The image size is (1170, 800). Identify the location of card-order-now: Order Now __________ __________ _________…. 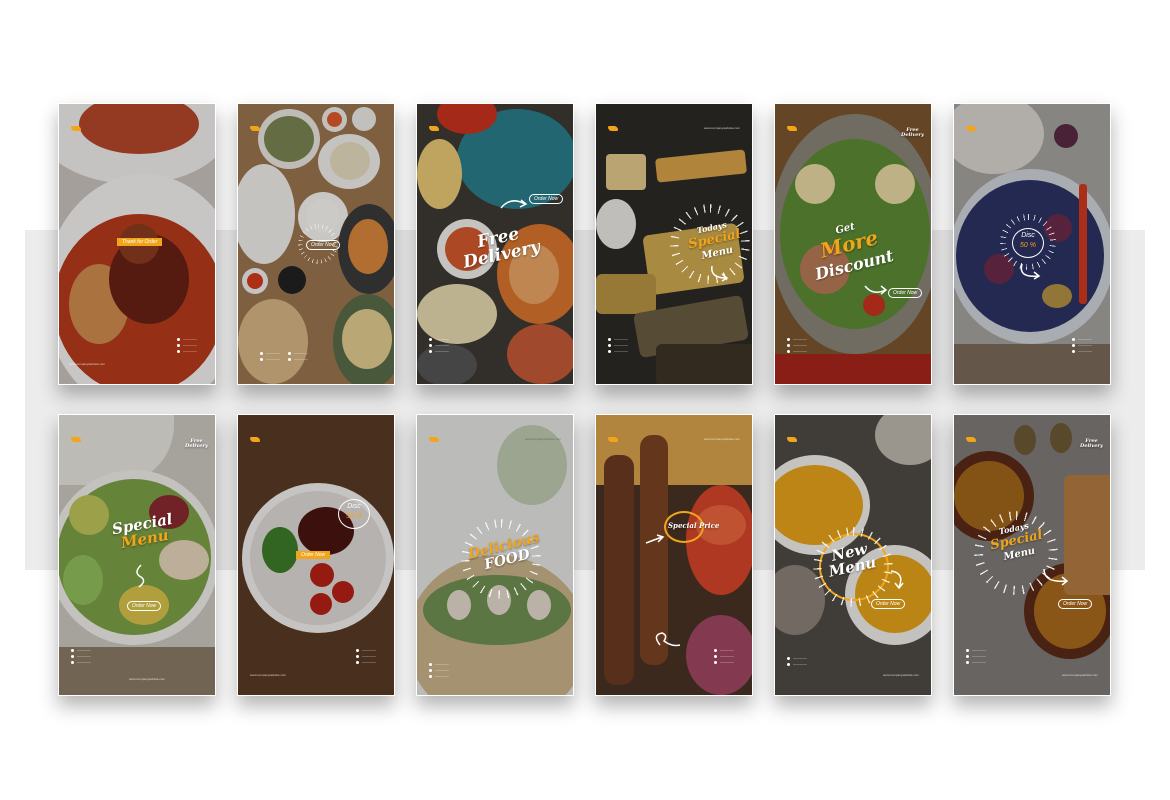
(316, 244).